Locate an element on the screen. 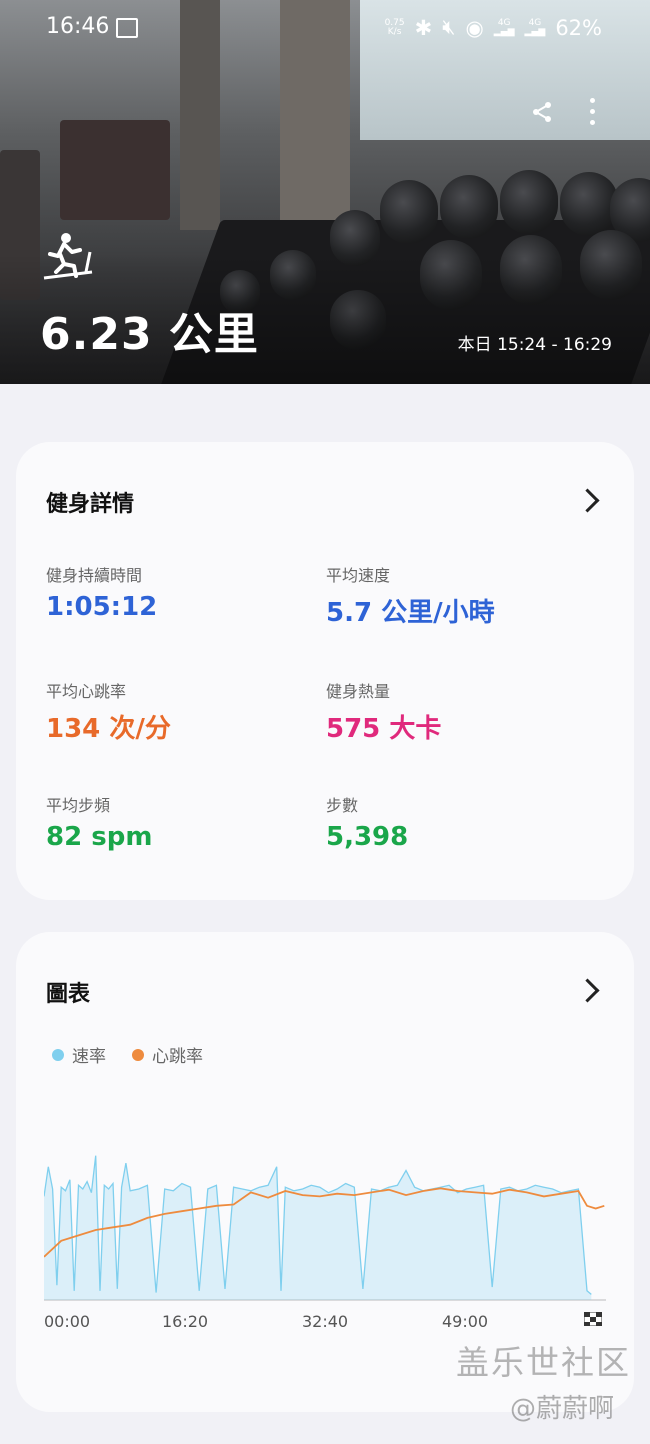  legend-speed: 速率 is located at coordinates (89, 1057).